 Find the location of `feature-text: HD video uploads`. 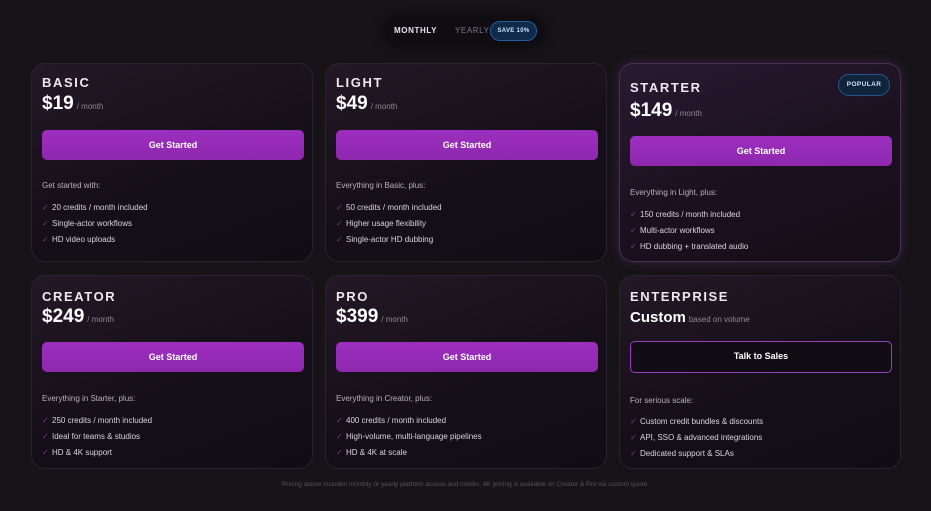

feature-text: HD video uploads is located at coordinates (84, 239).